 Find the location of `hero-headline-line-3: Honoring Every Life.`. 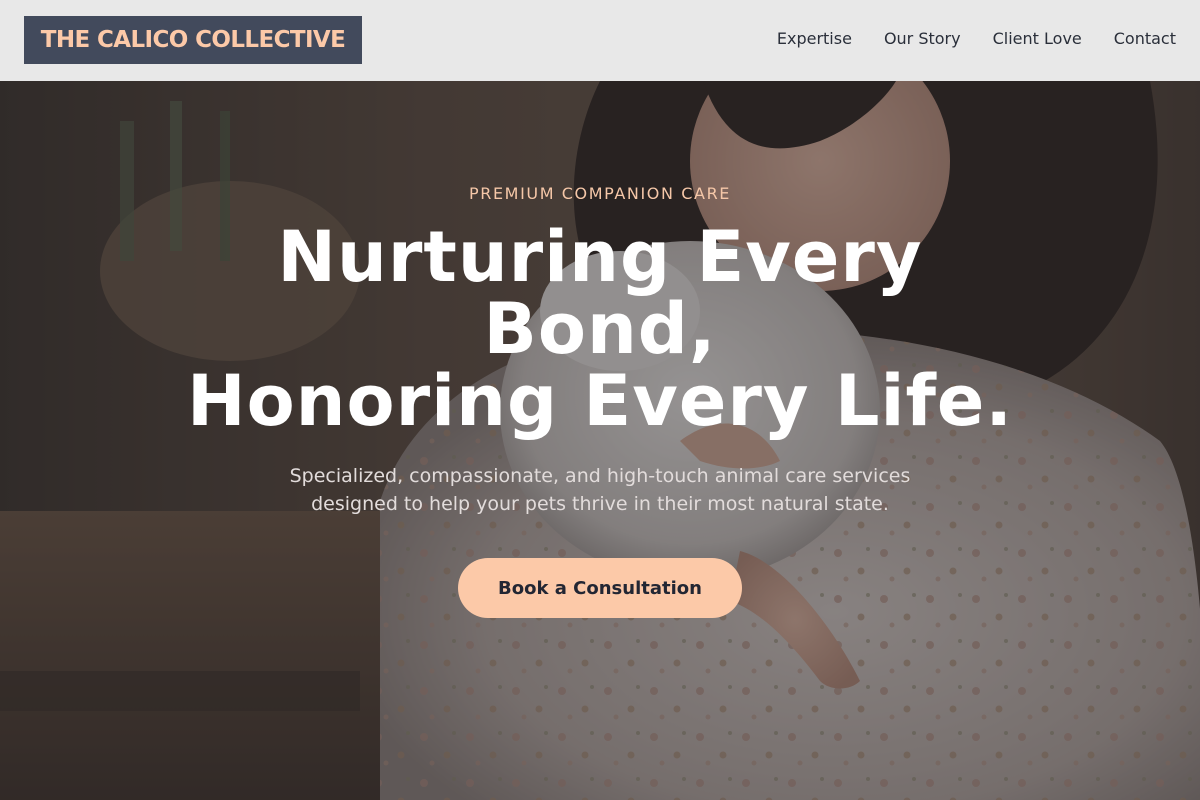

hero-headline-line-3: Honoring Every Life. is located at coordinates (600, 401).